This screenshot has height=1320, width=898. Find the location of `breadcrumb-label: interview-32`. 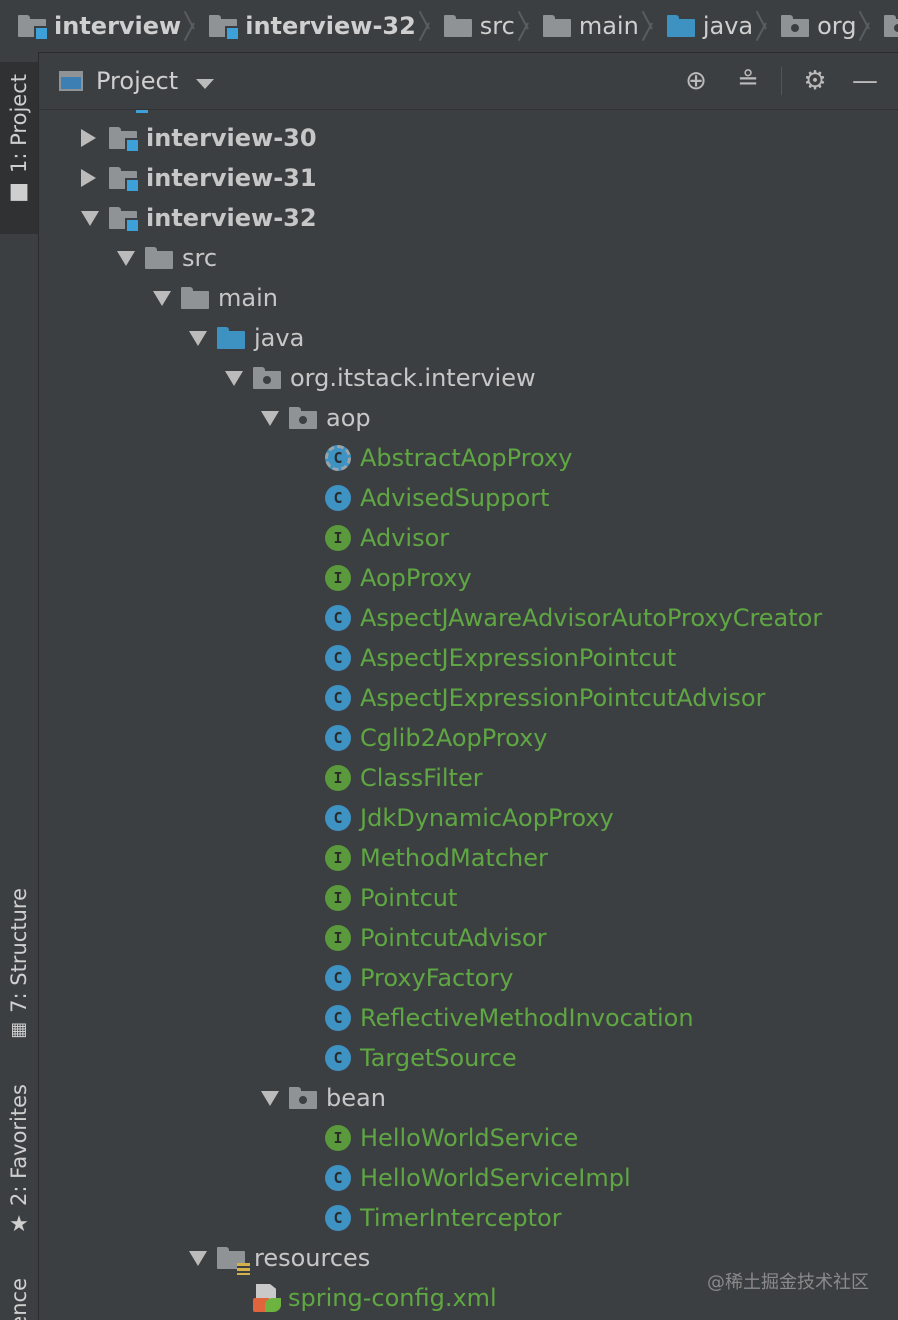

breadcrumb-label: interview-32 is located at coordinates (330, 26).